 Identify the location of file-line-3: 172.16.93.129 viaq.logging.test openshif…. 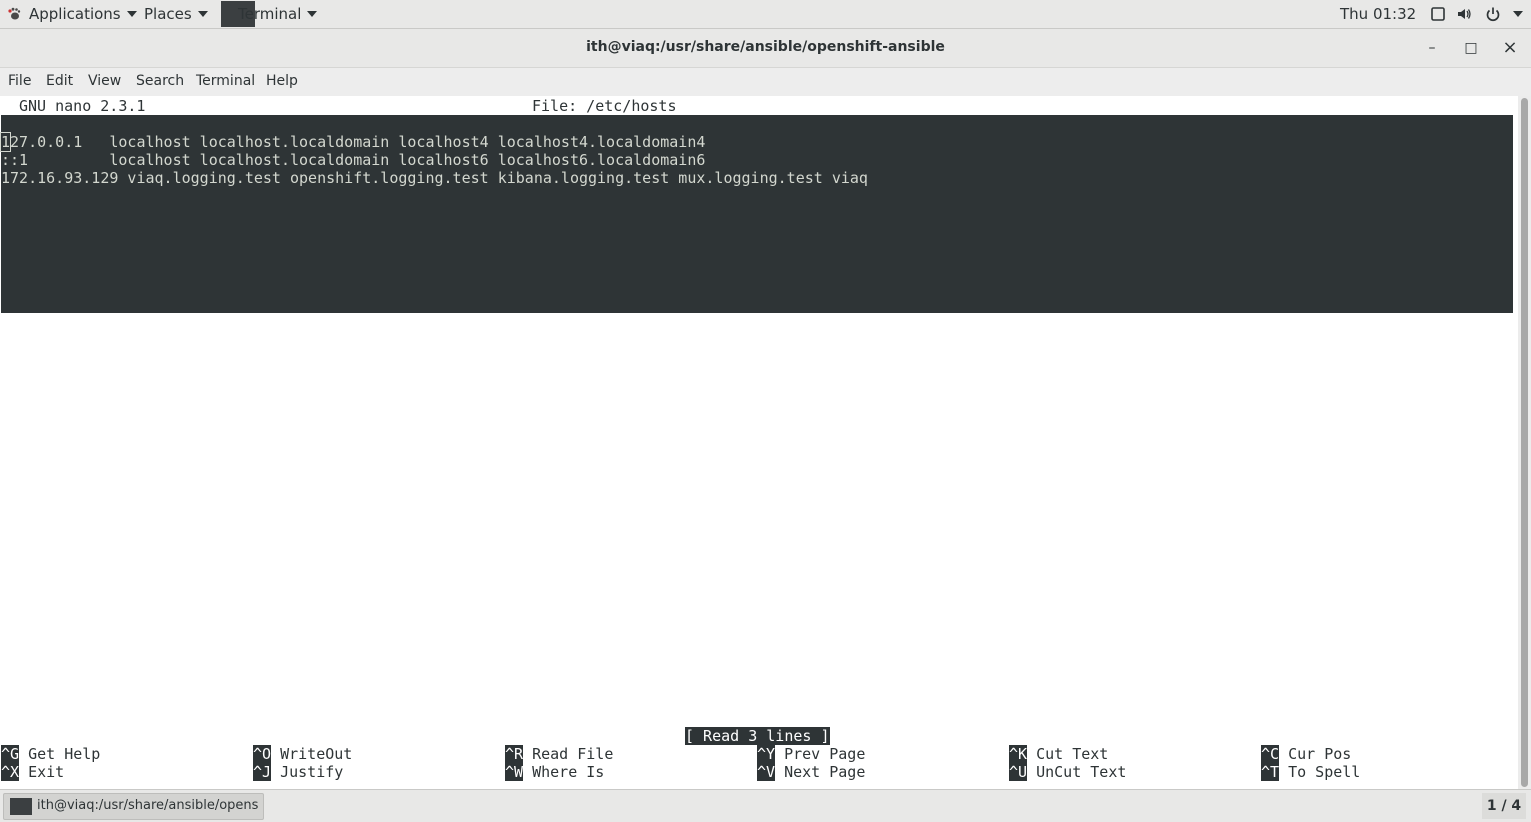
(434, 178).